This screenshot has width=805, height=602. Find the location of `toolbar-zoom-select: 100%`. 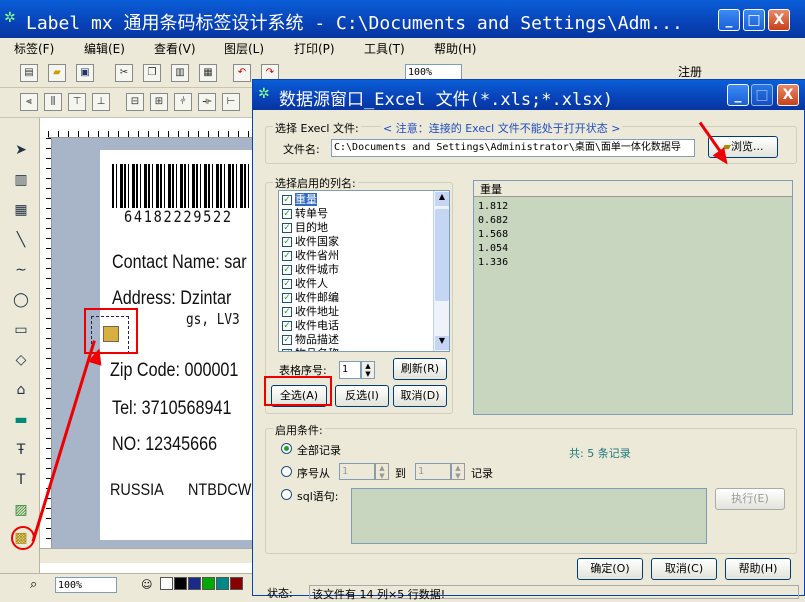

toolbar-zoom-select: 100% is located at coordinates (433, 72).